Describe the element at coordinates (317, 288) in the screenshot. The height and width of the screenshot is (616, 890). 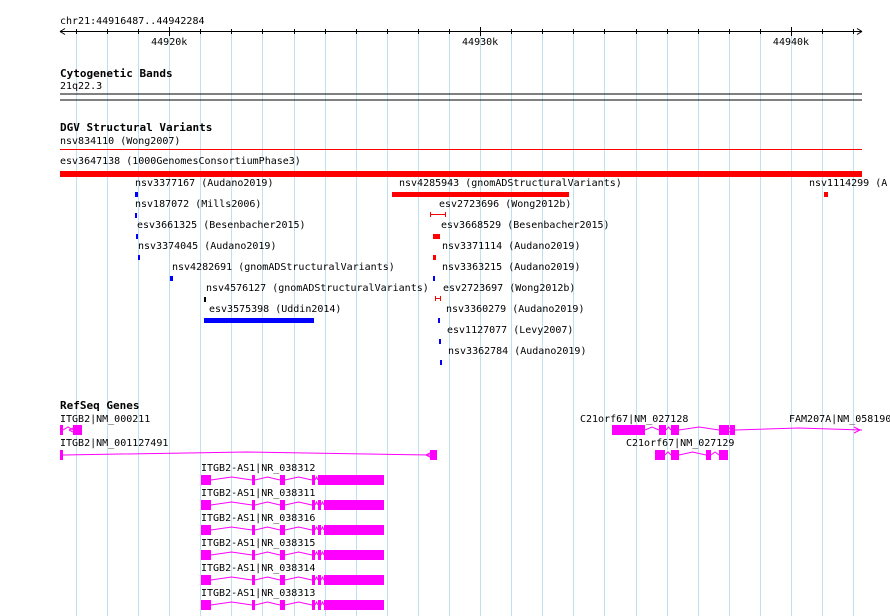
I see `dgv-feature-label: nsv4576127 (gnomADStructuralVariants)` at that location.